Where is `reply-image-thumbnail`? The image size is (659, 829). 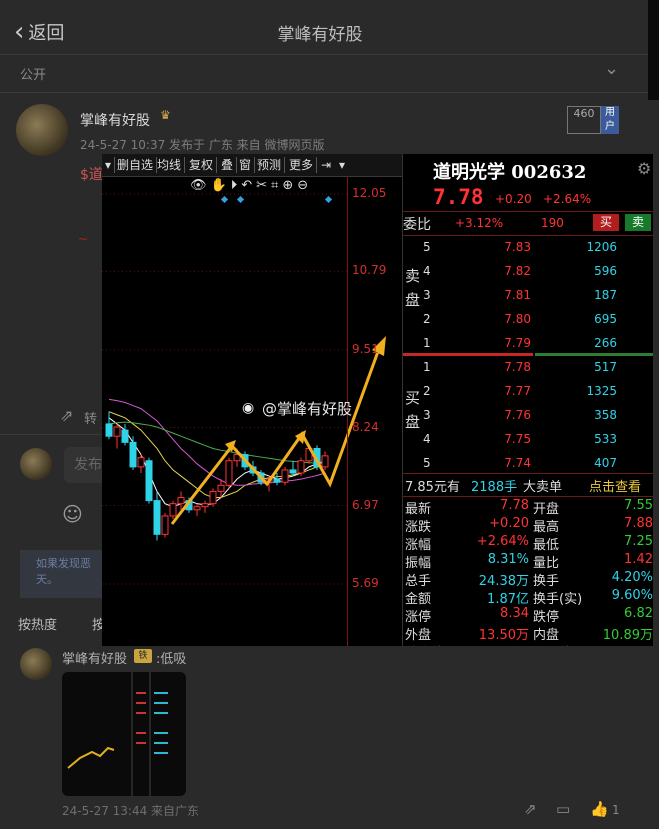
reply-image-thumbnail is located at coordinates (124, 734).